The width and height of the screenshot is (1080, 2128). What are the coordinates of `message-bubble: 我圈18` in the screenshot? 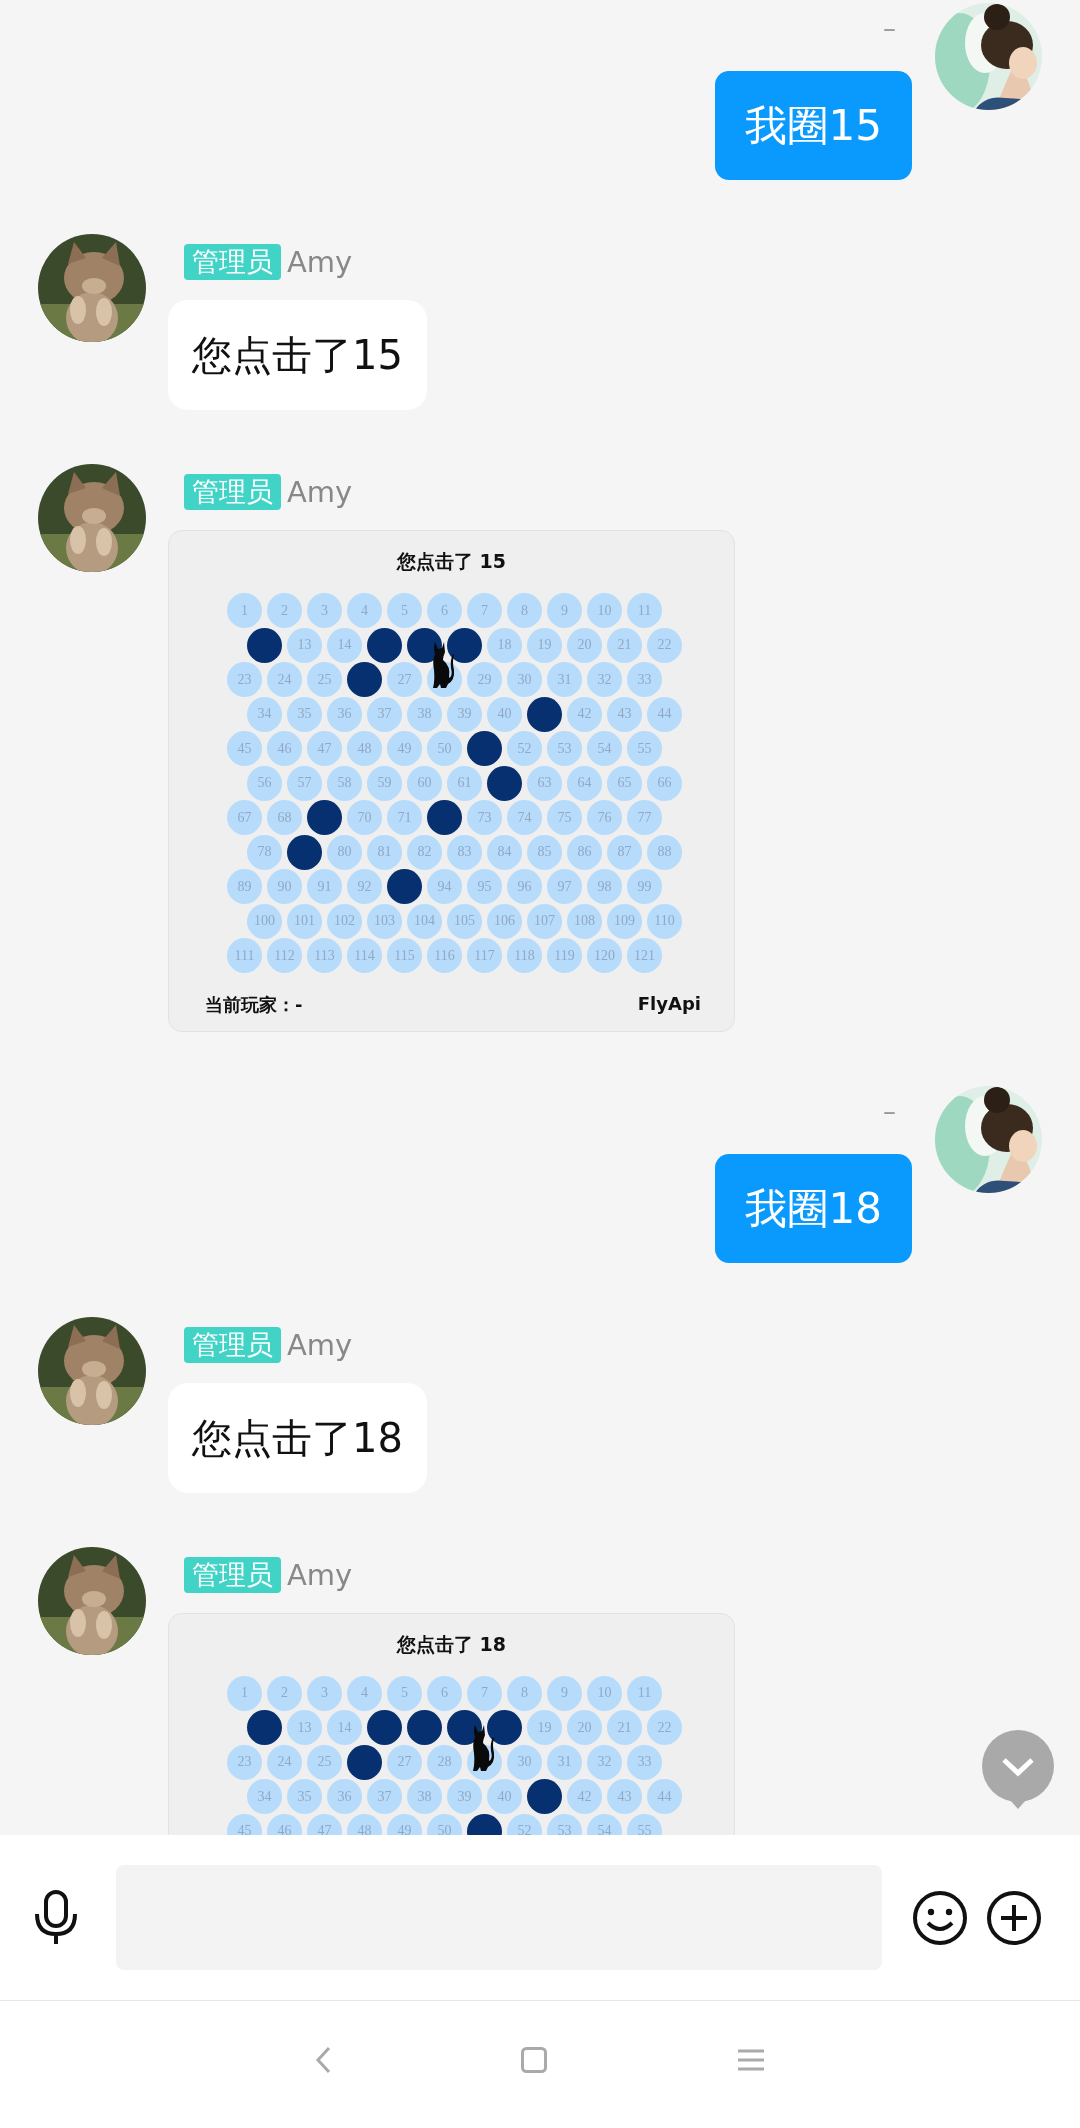 It's located at (813, 1208).